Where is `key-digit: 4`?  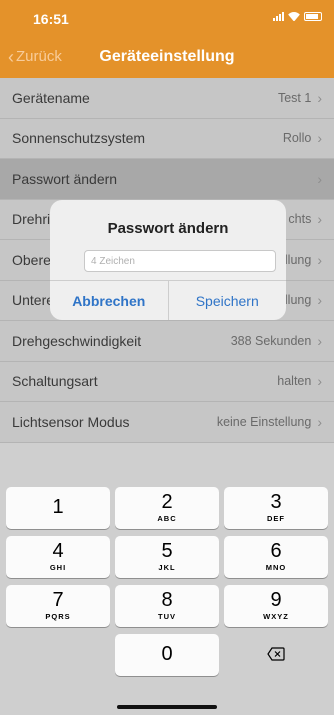 key-digit: 4 is located at coordinates (58, 551).